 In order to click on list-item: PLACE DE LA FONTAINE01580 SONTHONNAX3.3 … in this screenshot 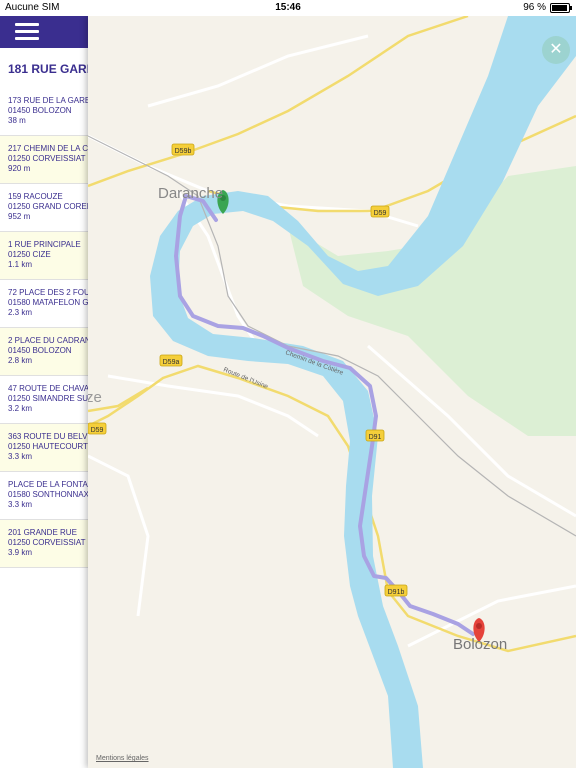, I will do `click(44, 496)`.